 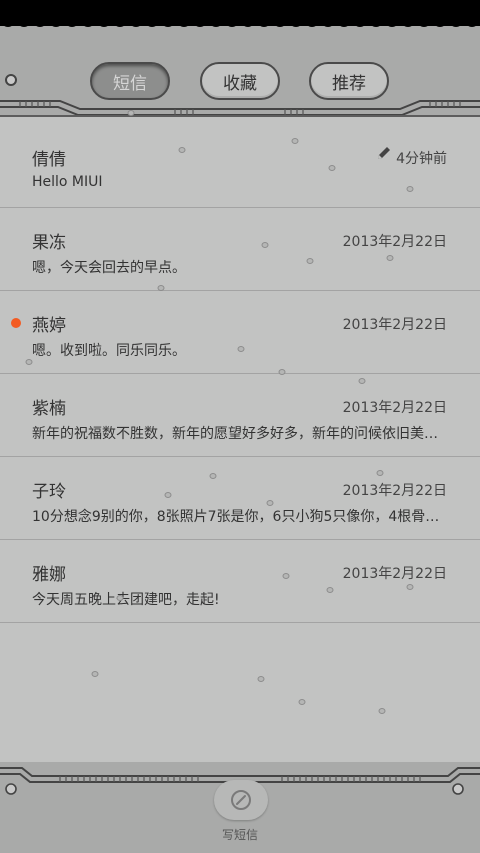 I want to click on tab-recommended: 推荐, so click(x=349, y=81).